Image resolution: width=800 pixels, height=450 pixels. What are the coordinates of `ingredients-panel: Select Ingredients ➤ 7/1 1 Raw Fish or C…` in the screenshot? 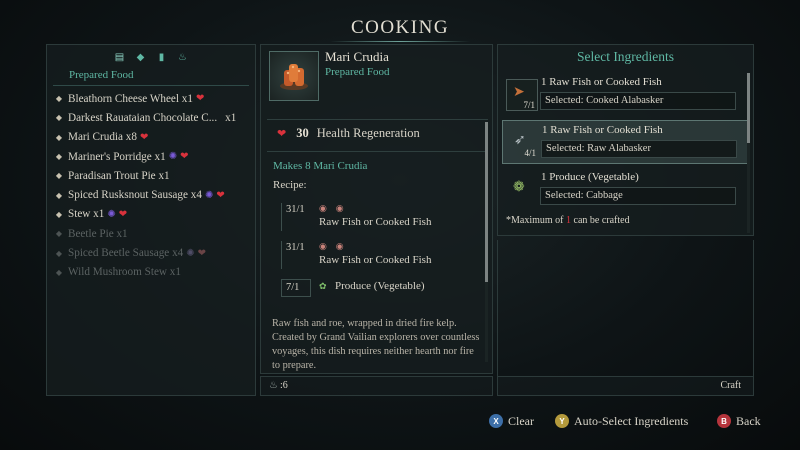 It's located at (625, 140).